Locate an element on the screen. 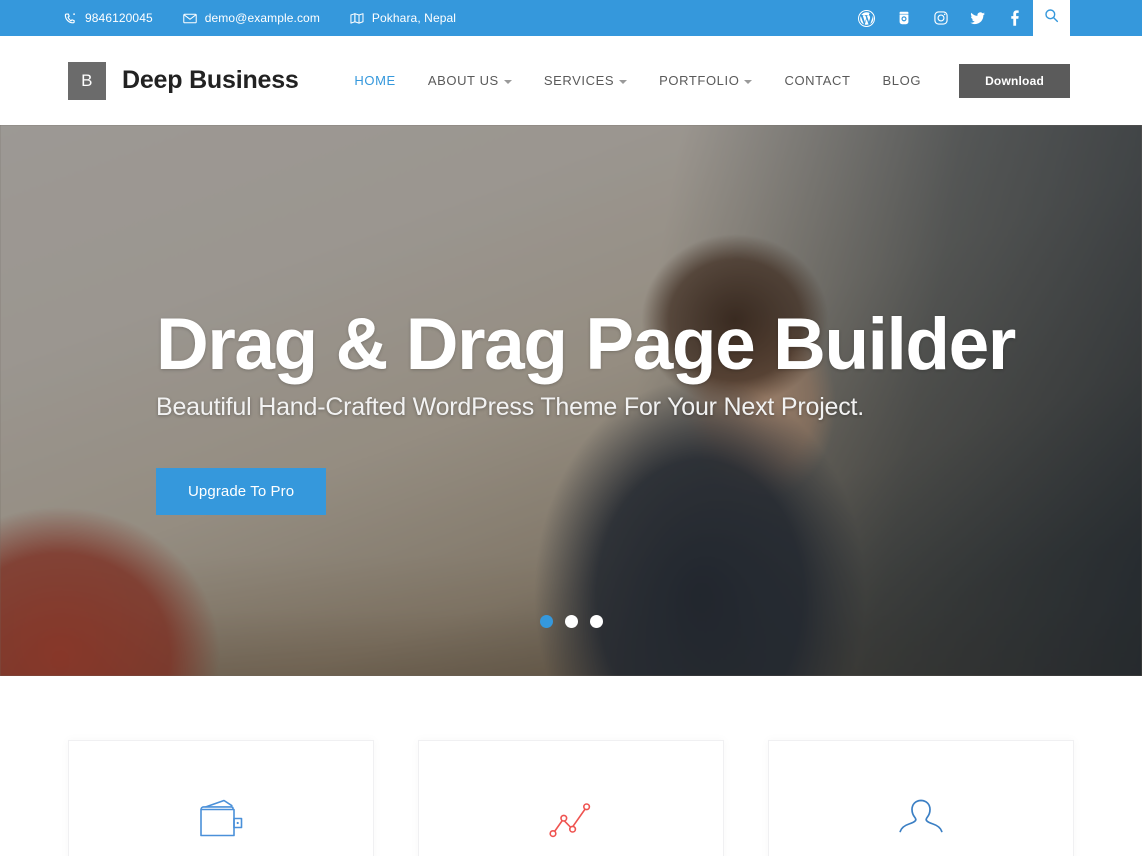  features-row is located at coordinates (571, 798).